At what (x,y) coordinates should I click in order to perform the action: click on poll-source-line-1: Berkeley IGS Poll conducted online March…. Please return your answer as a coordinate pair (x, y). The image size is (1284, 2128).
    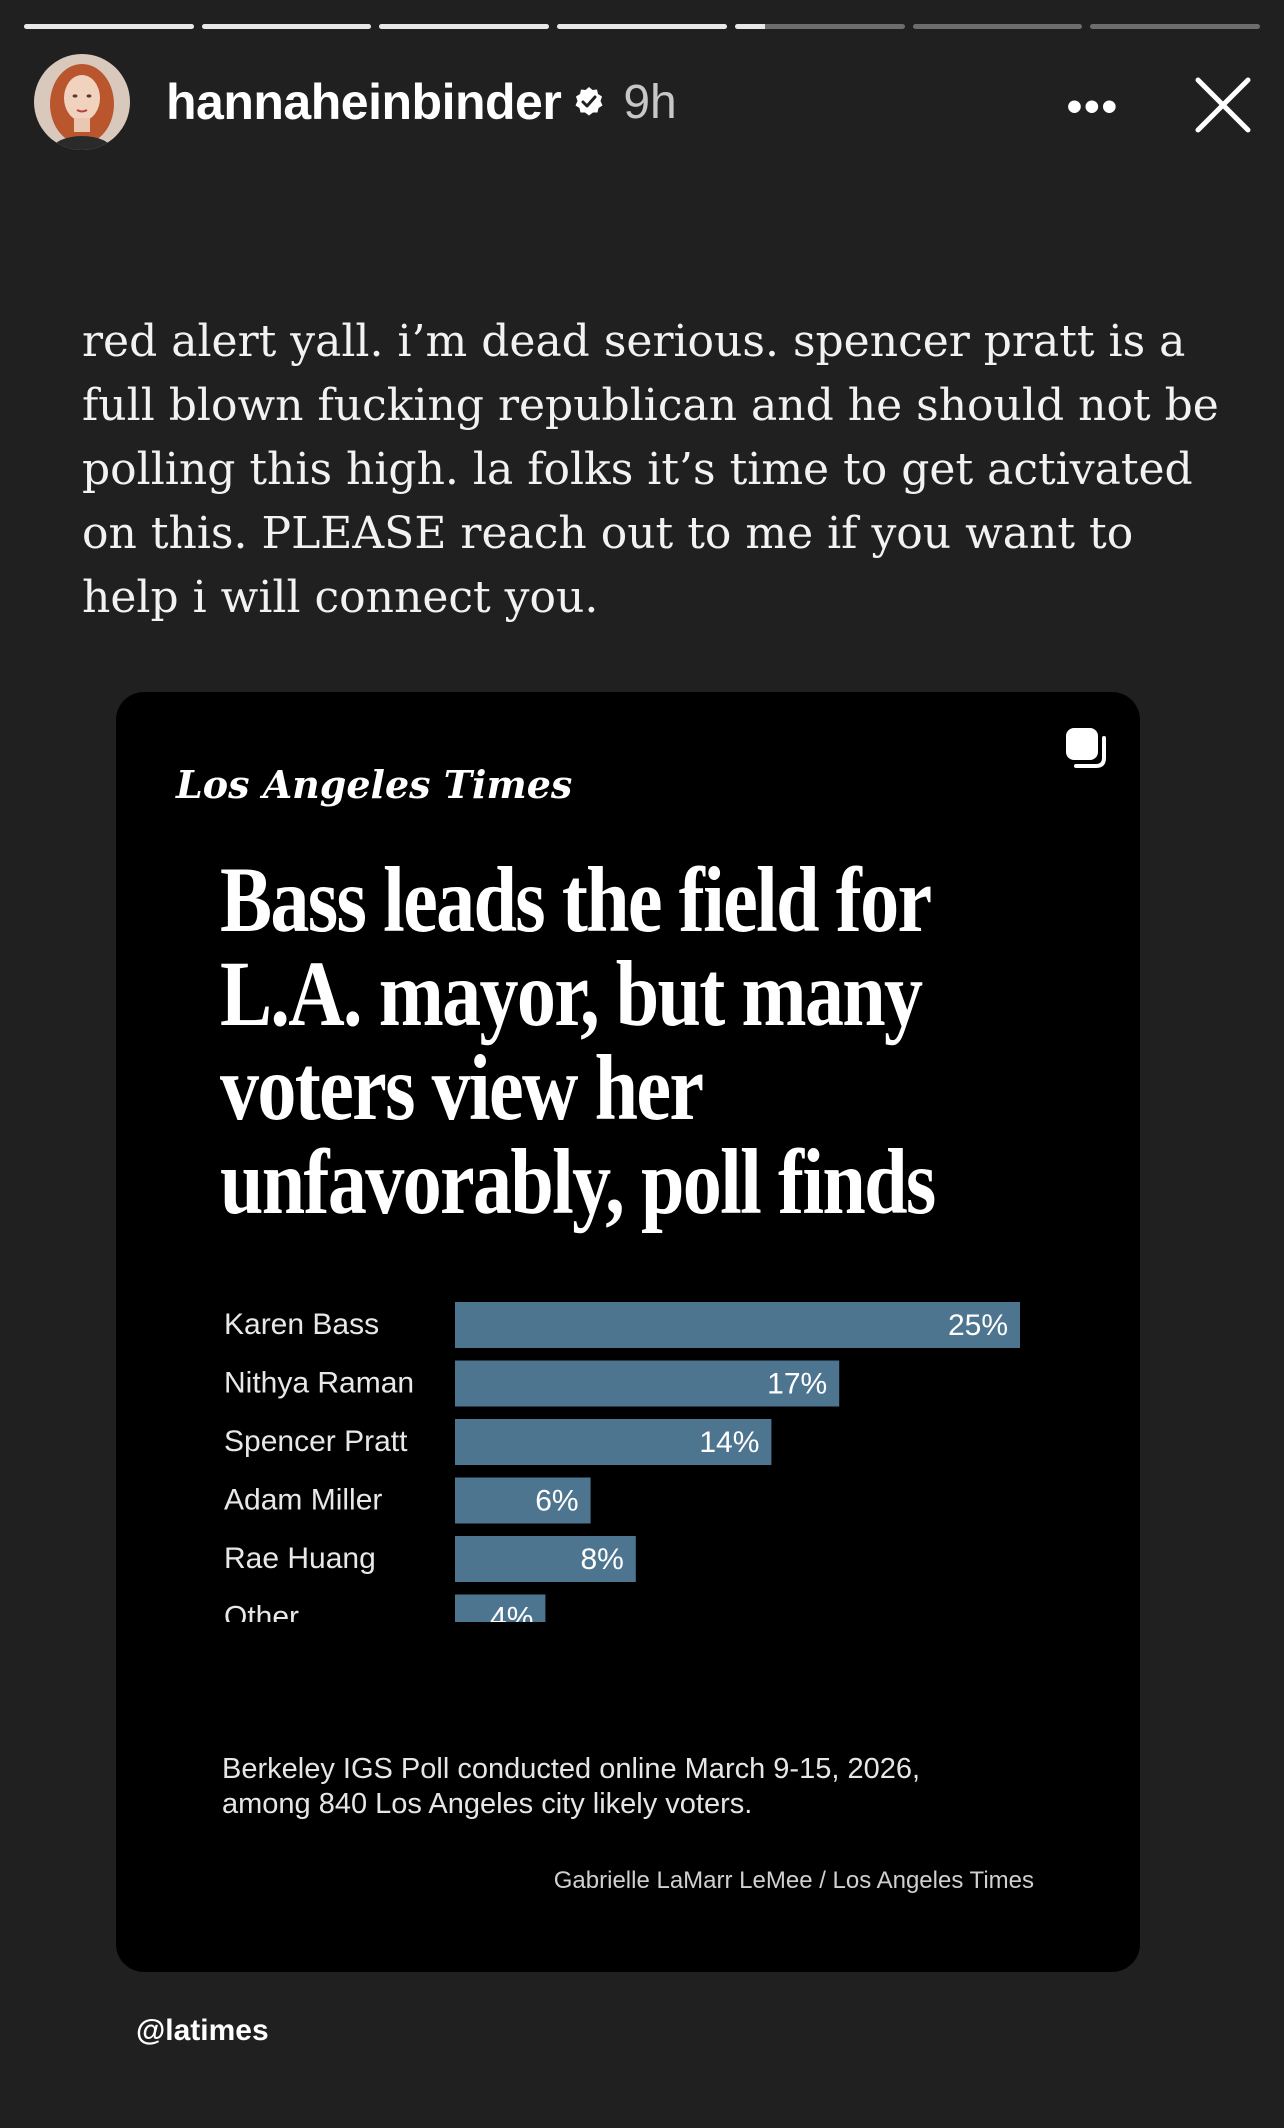
    Looking at the image, I should click on (571, 1769).